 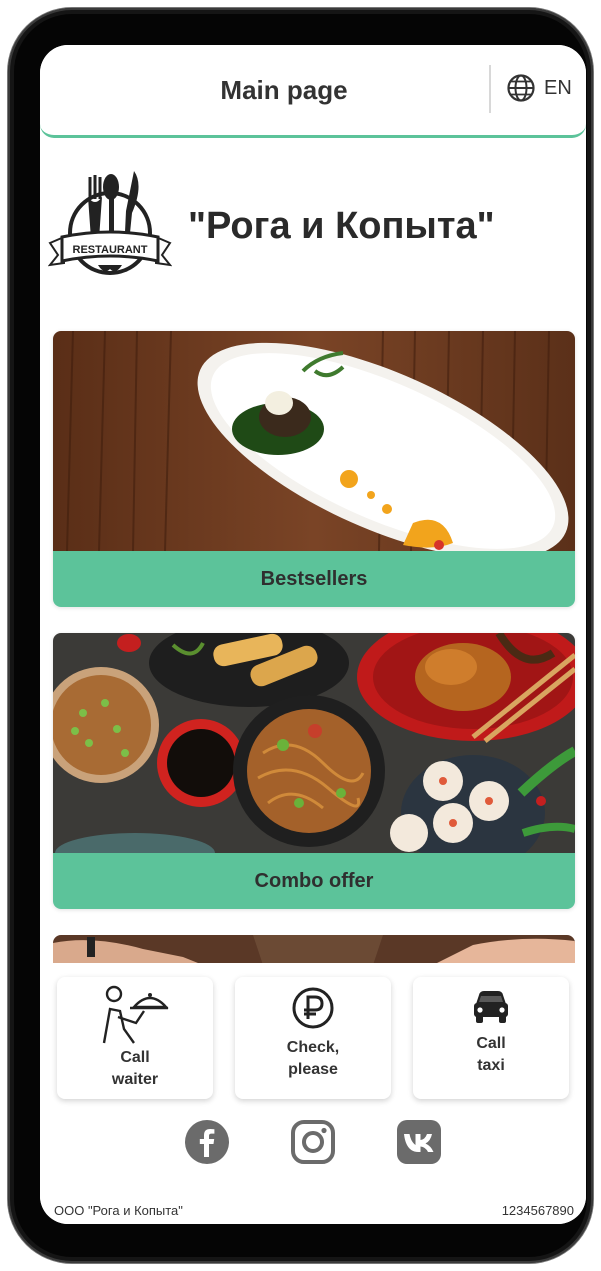 What do you see at coordinates (341, 226) in the screenshot?
I see `restaurant-name: "Рога и Копыта"` at bounding box center [341, 226].